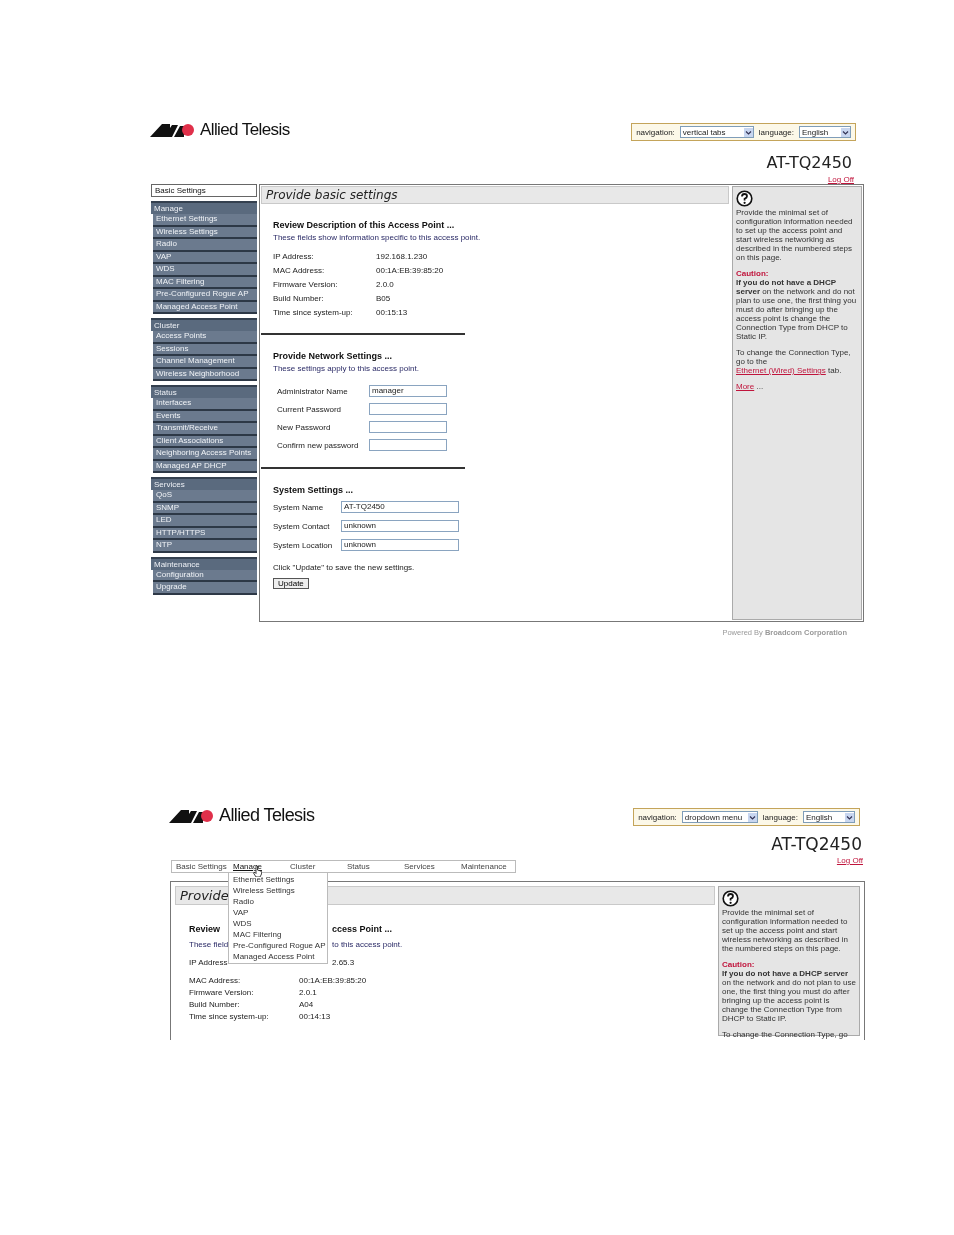  I want to click on field-label: IP Address, so click(209, 962).